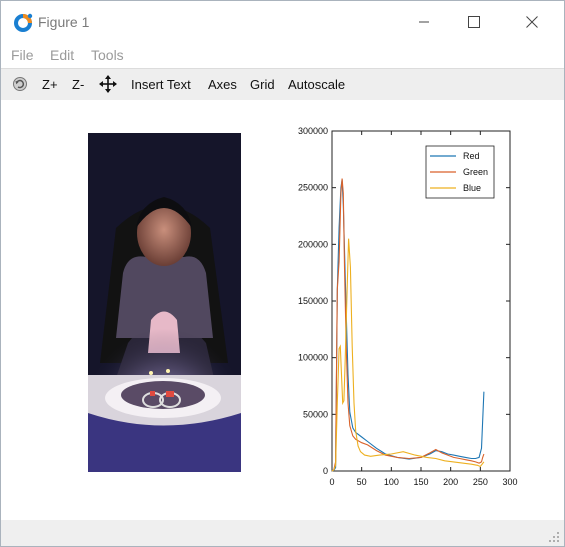 This screenshot has height=547, width=565. I want to click on x-tick-label: 0, so click(331, 482).